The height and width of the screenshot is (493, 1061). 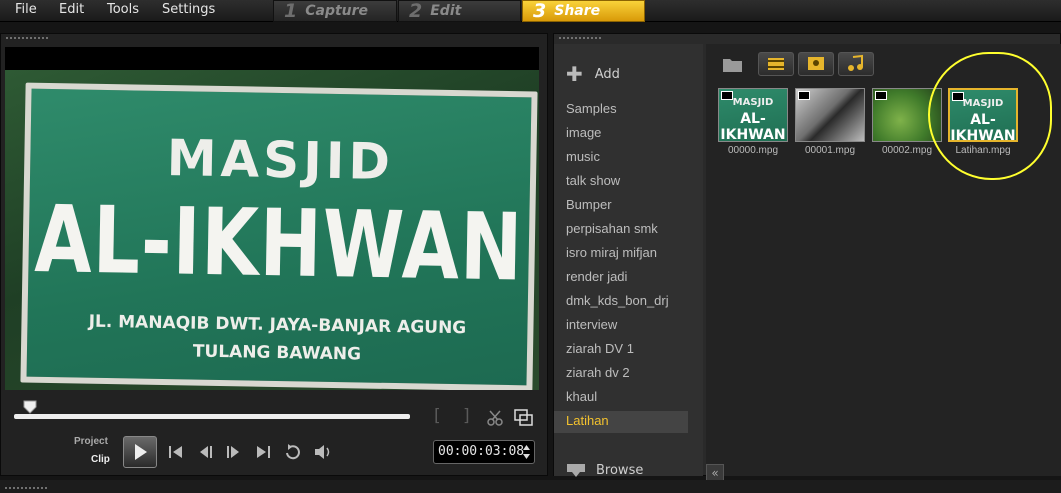 What do you see at coordinates (593, 74) in the screenshot?
I see `add-folder-button: ✚ Add` at bounding box center [593, 74].